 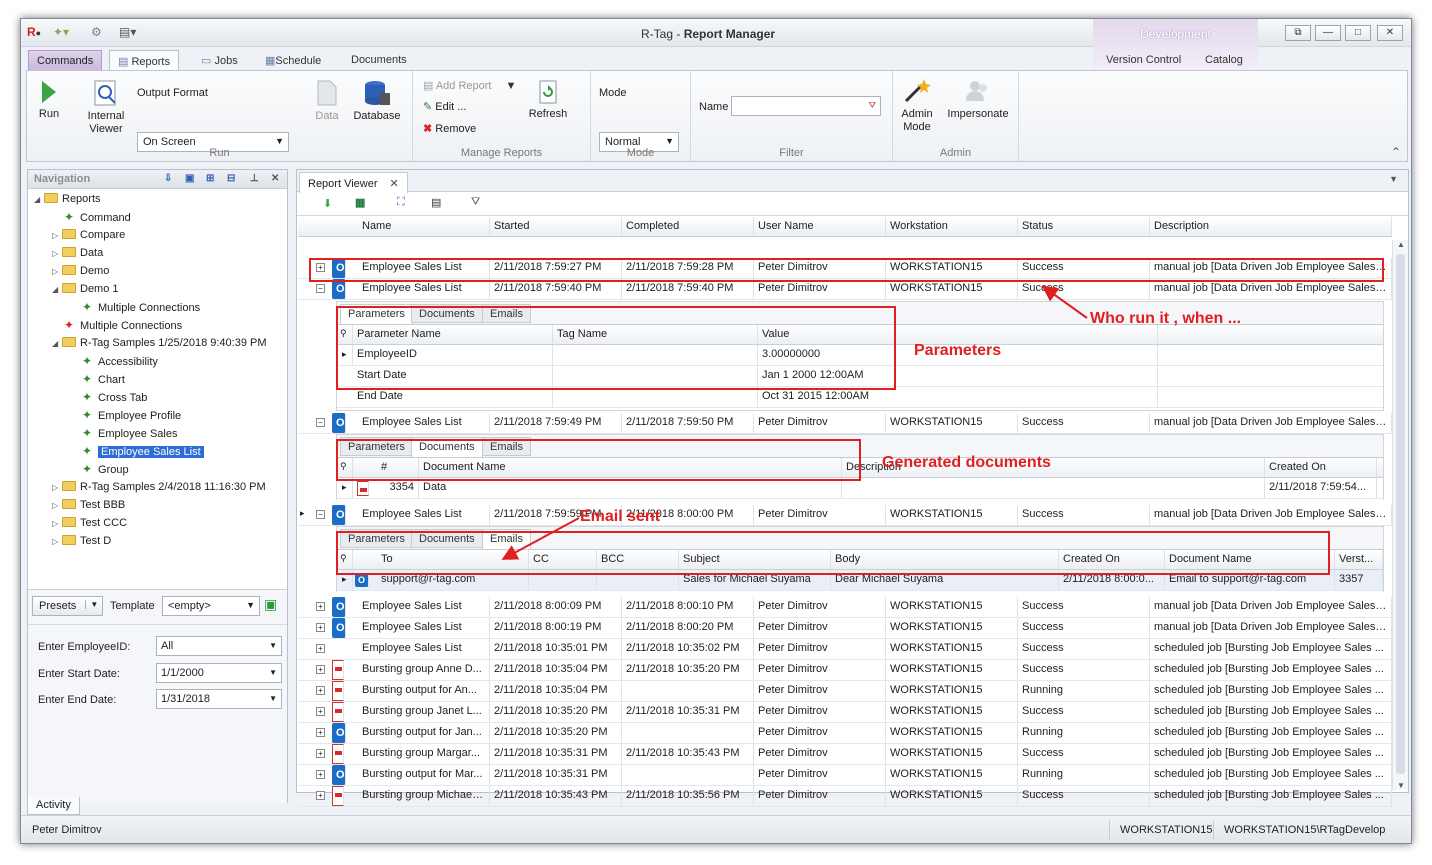 I want to click on chevron-down-icon: ▼, so click(x=1393, y=179).